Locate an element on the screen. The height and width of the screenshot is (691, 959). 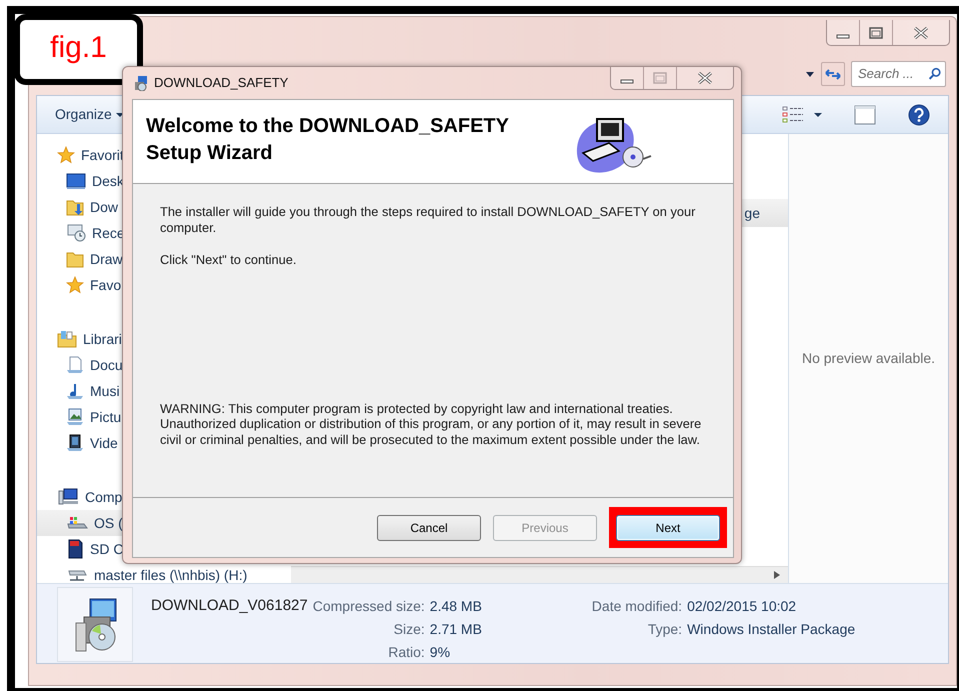
field-value: 9% is located at coordinates (441, 652).